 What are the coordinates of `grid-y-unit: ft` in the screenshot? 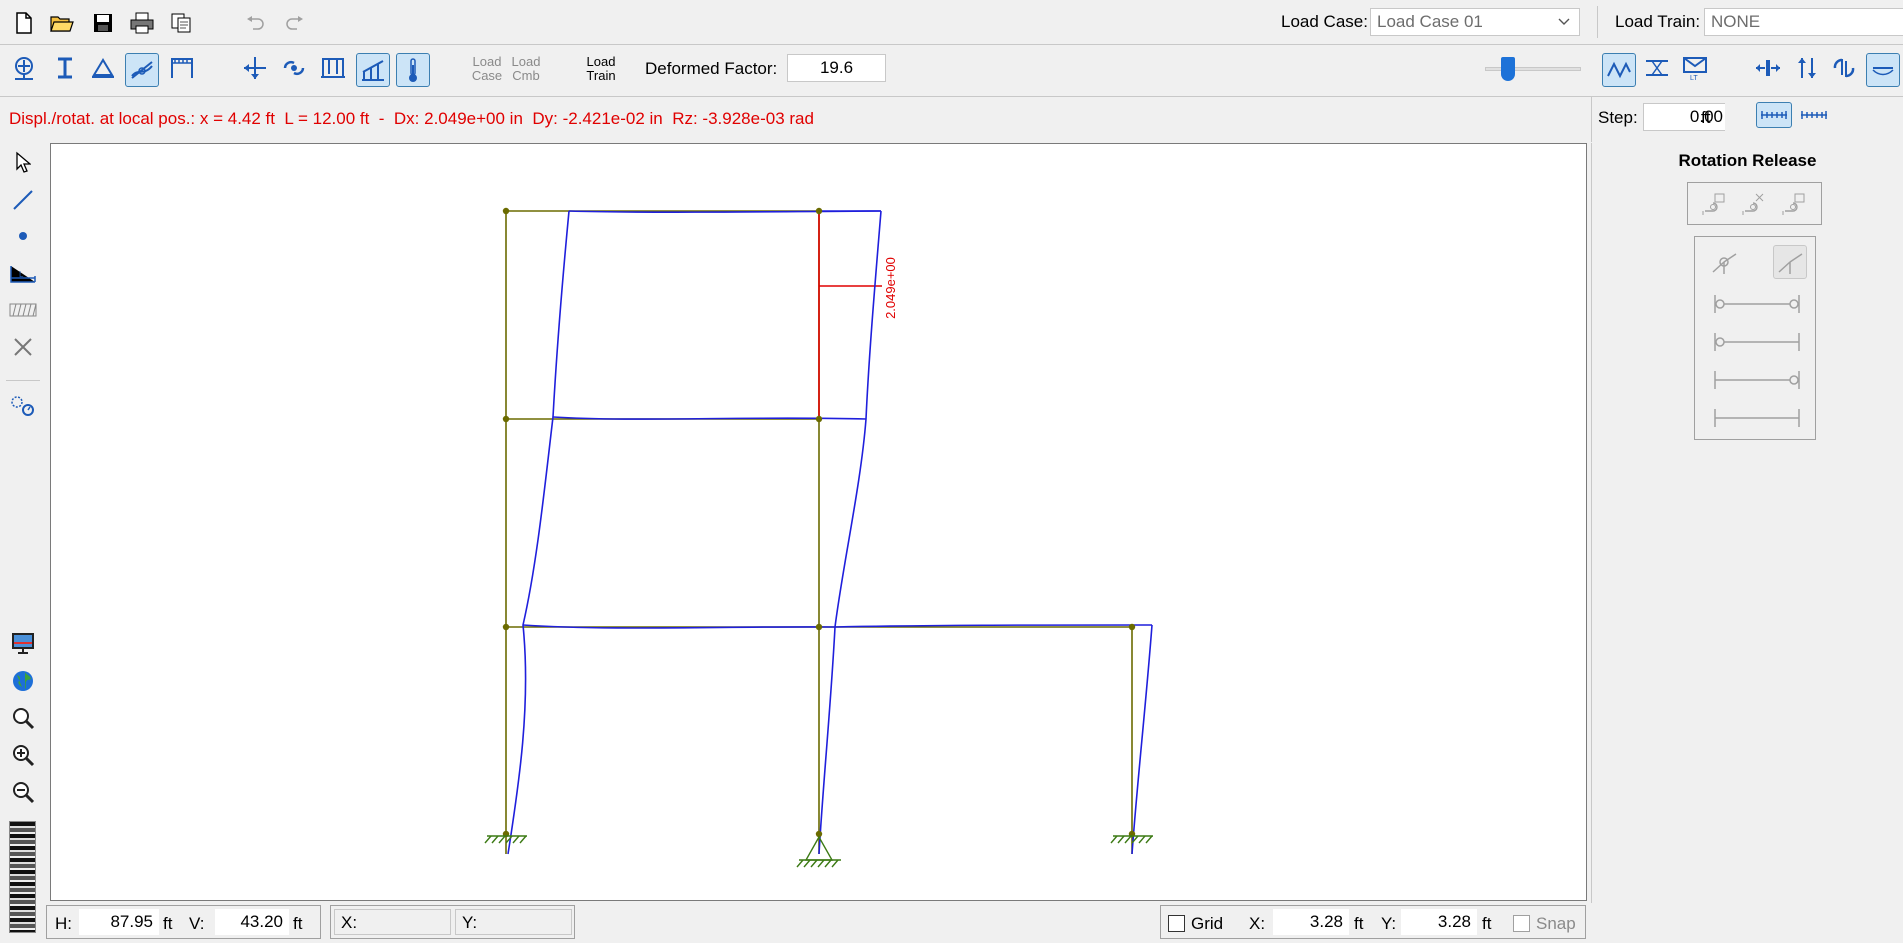 It's located at (1487, 923).